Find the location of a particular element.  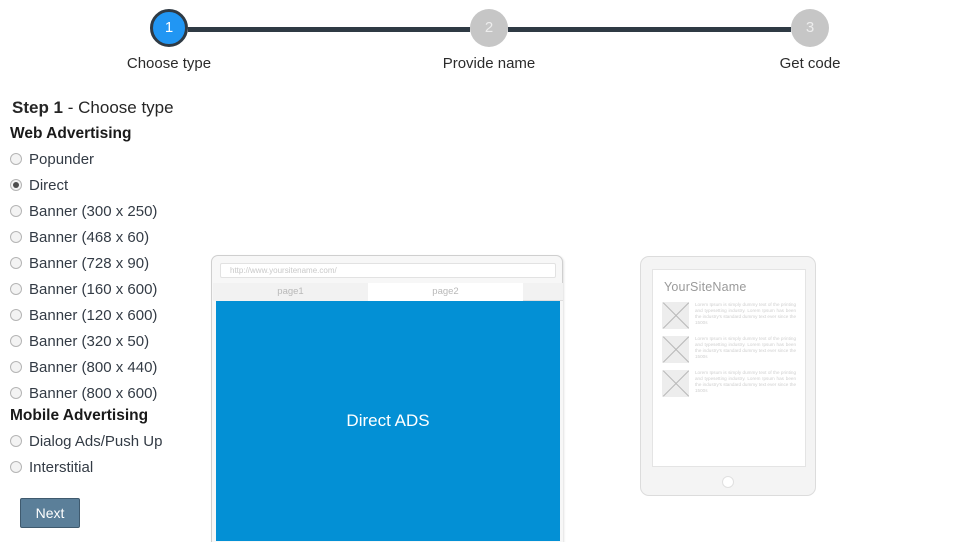

web-option-label: Banner (160 x 600) is located at coordinates (93, 289).